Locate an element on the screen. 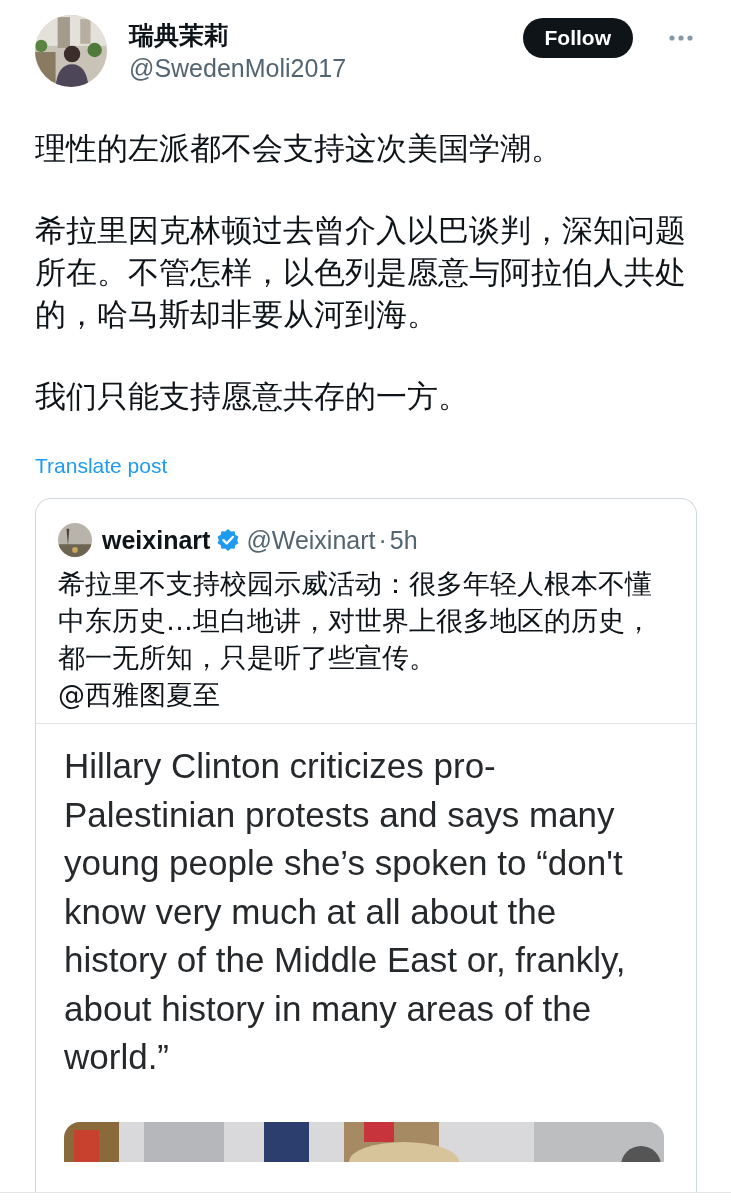  author-handle: @SwedenMoli2017 is located at coordinates (315, 68).